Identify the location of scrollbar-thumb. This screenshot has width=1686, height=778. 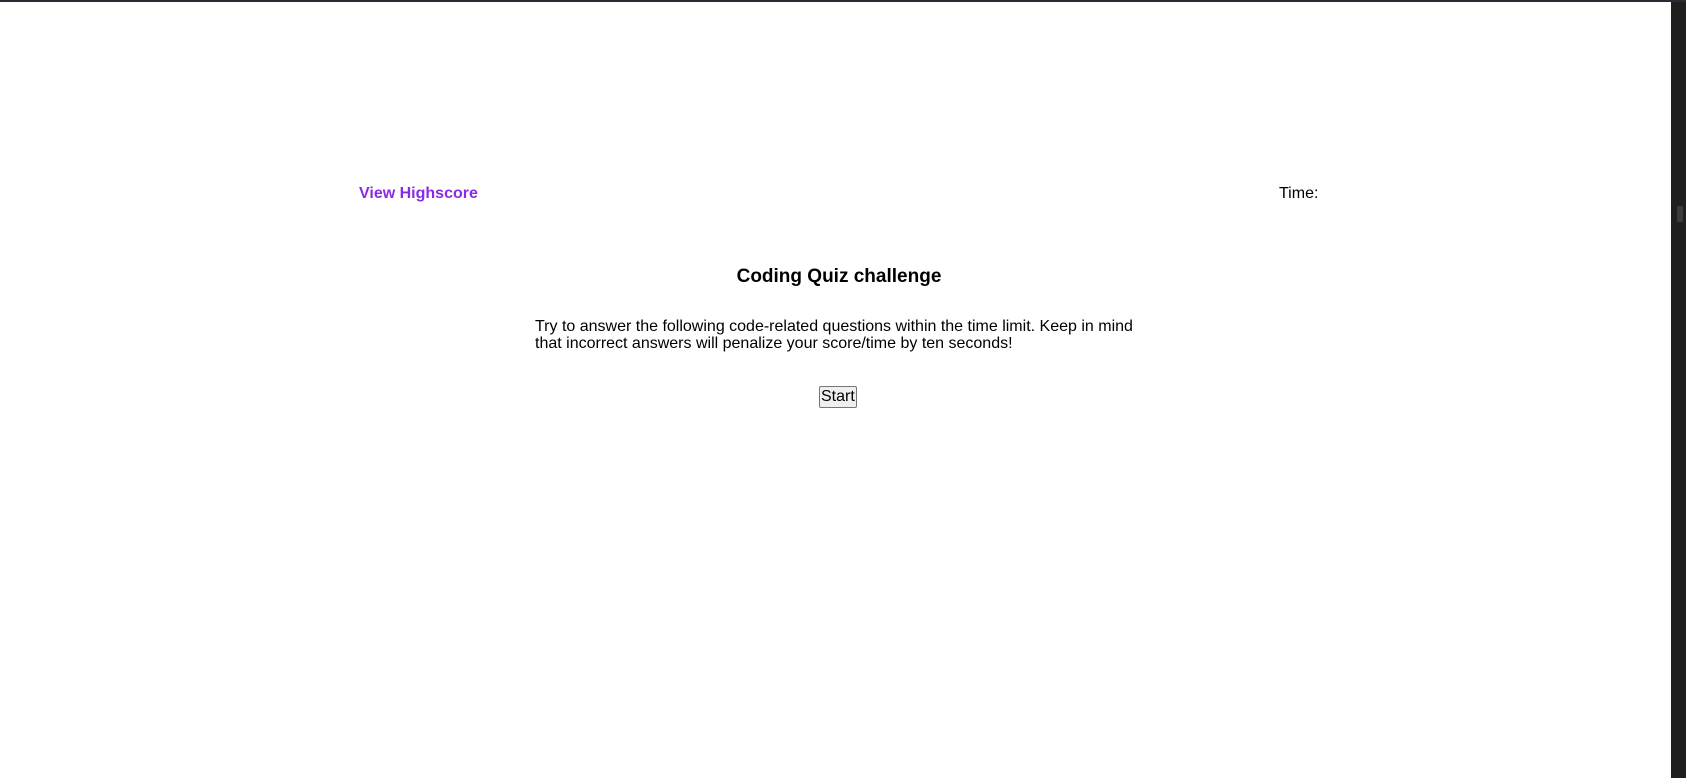
(1680, 214).